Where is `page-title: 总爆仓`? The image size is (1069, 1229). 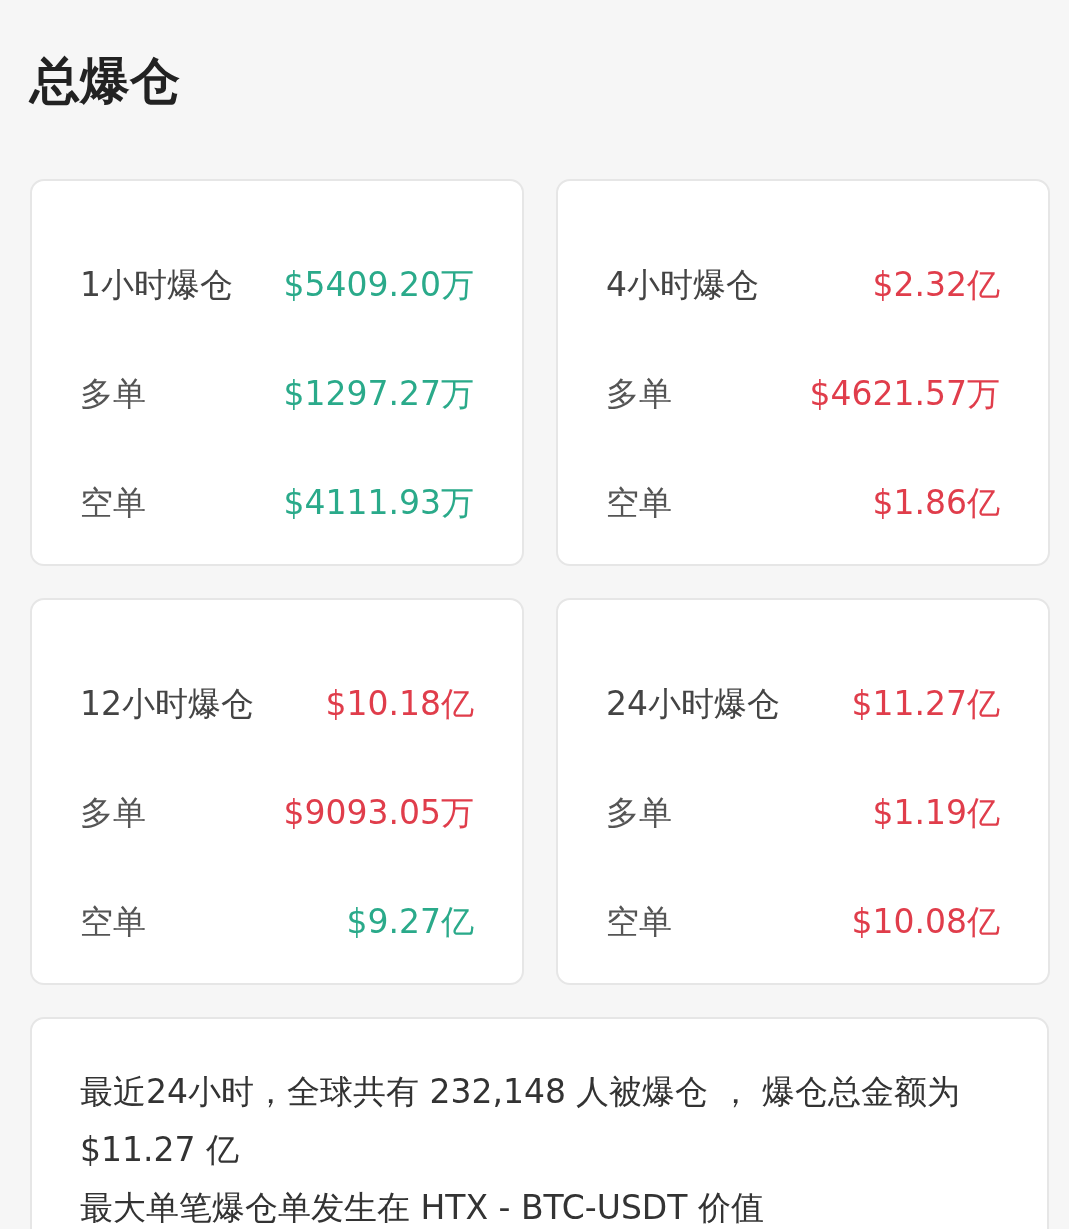 page-title: 总爆仓 is located at coordinates (105, 81).